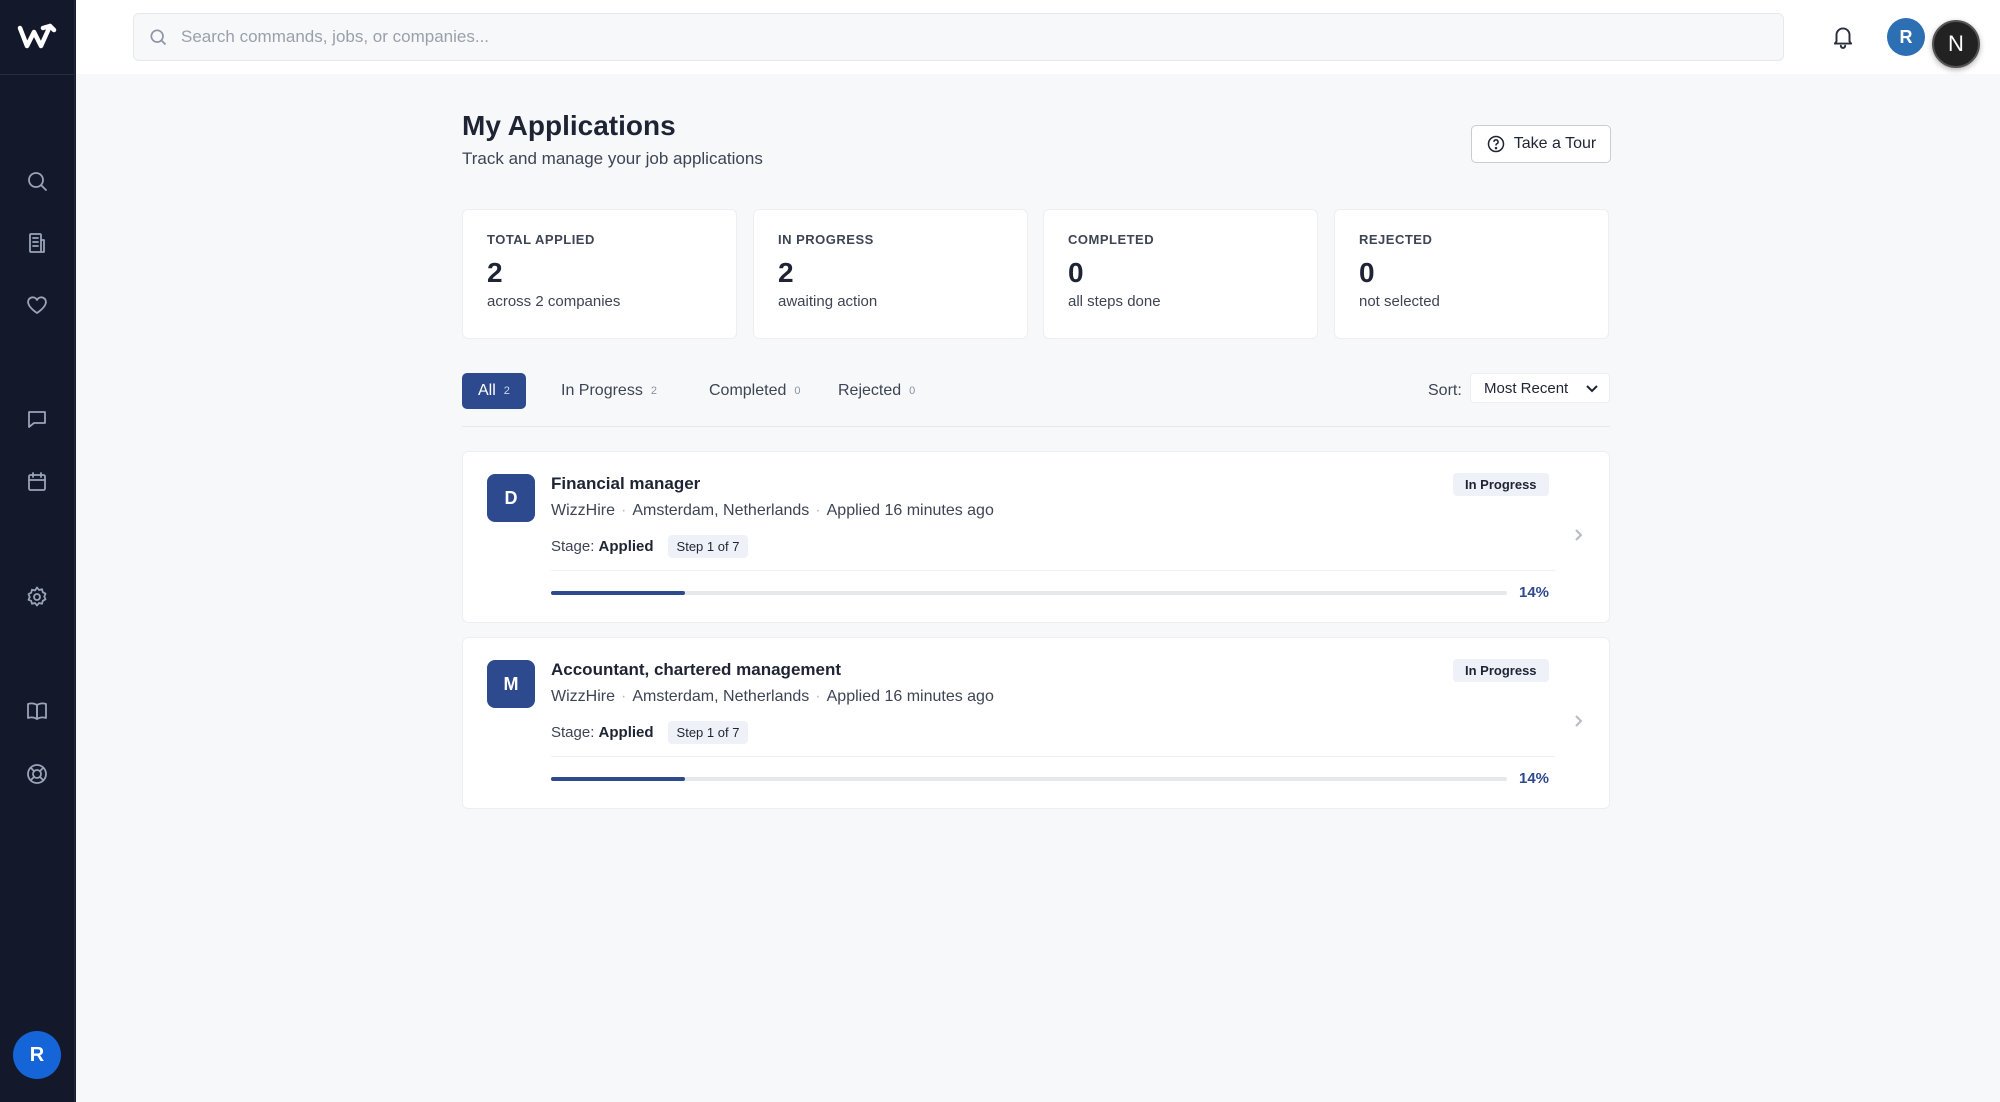 This screenshot has width=2000, height=1102. What do you see at coordinates (37, 551) in the screenshot?
I see `sidebar: R` at bounding box center [37, 551].